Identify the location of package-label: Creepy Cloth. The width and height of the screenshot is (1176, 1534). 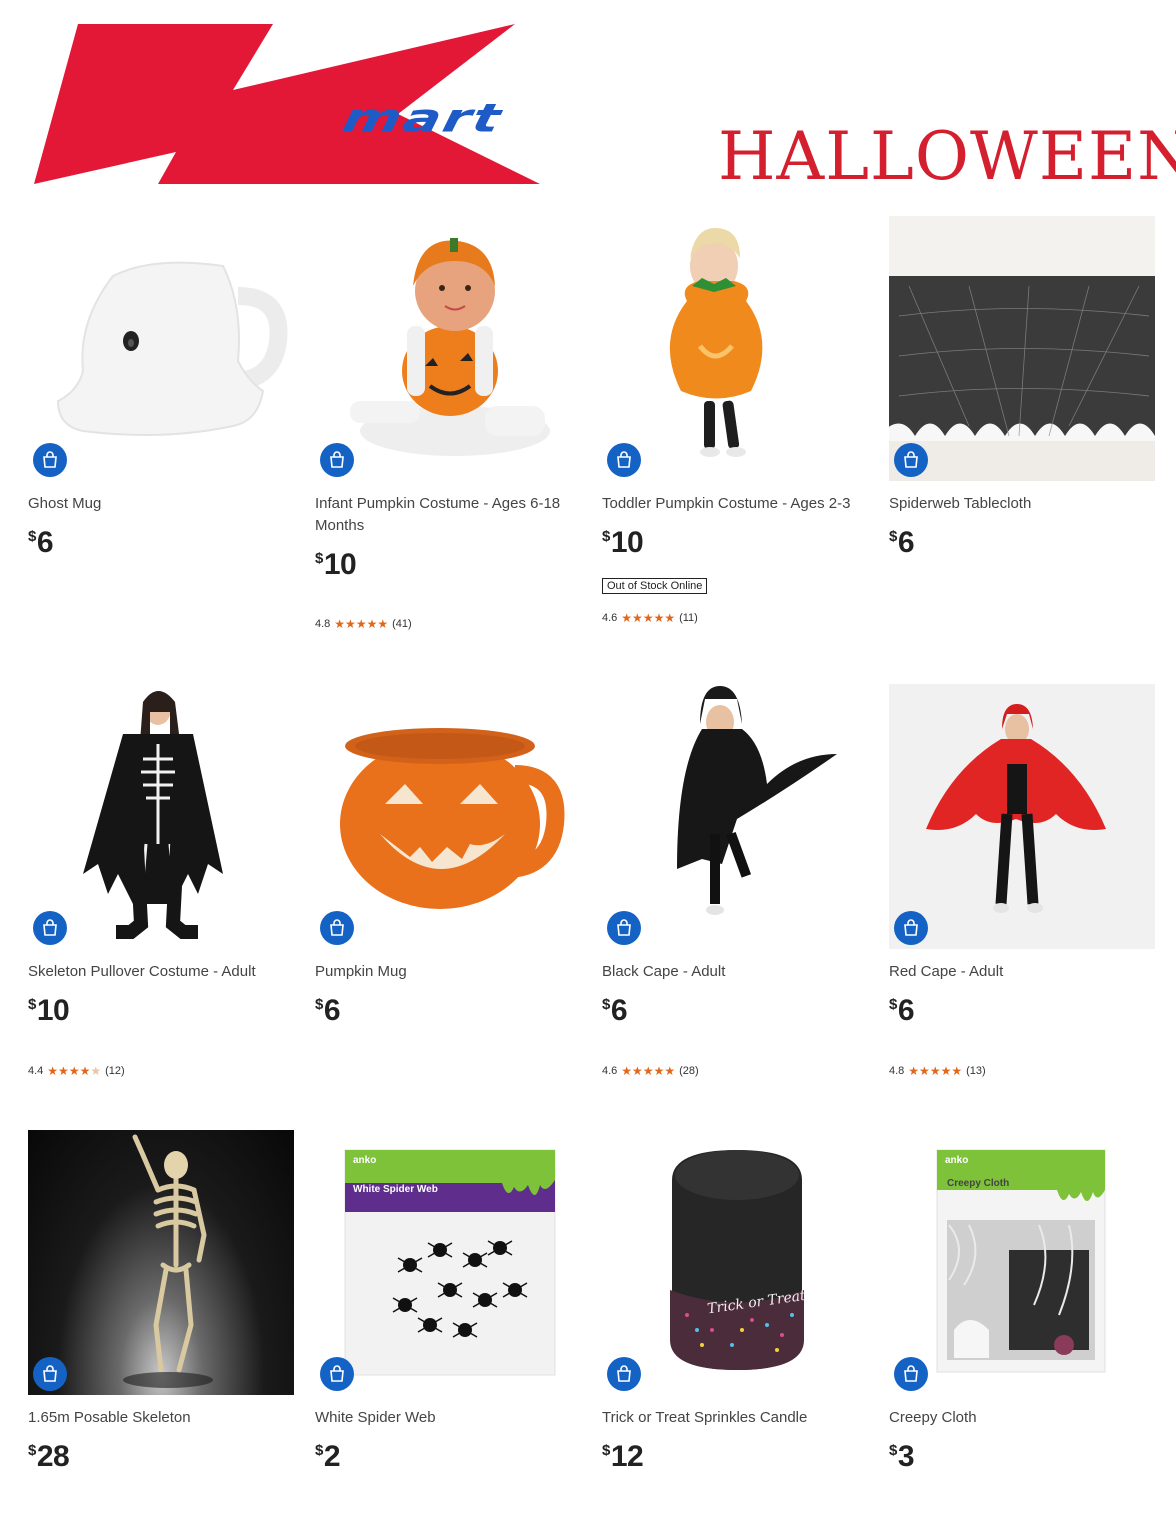
(978, 1183).